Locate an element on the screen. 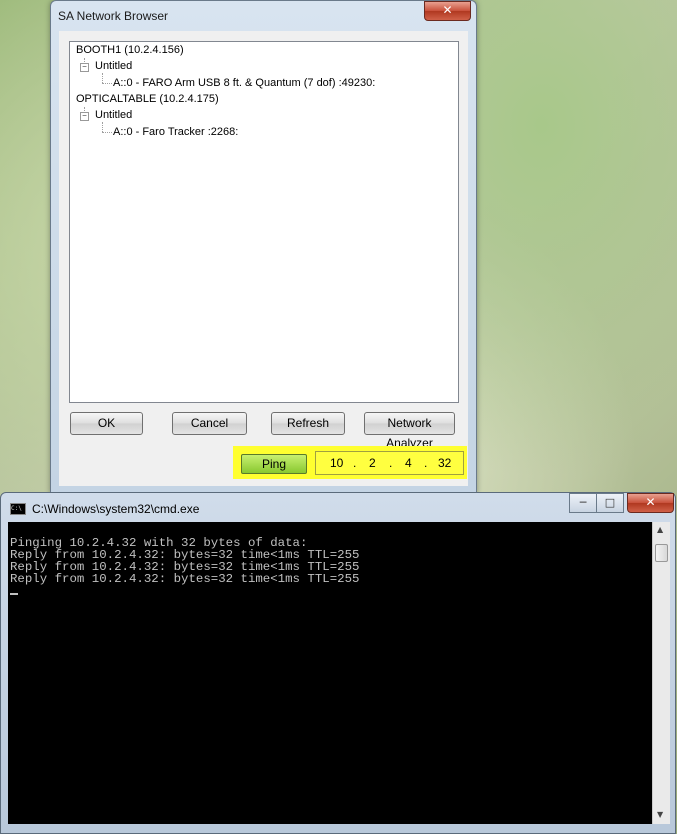  ip-octet-3: 4 is located at coordinates (408, 463).